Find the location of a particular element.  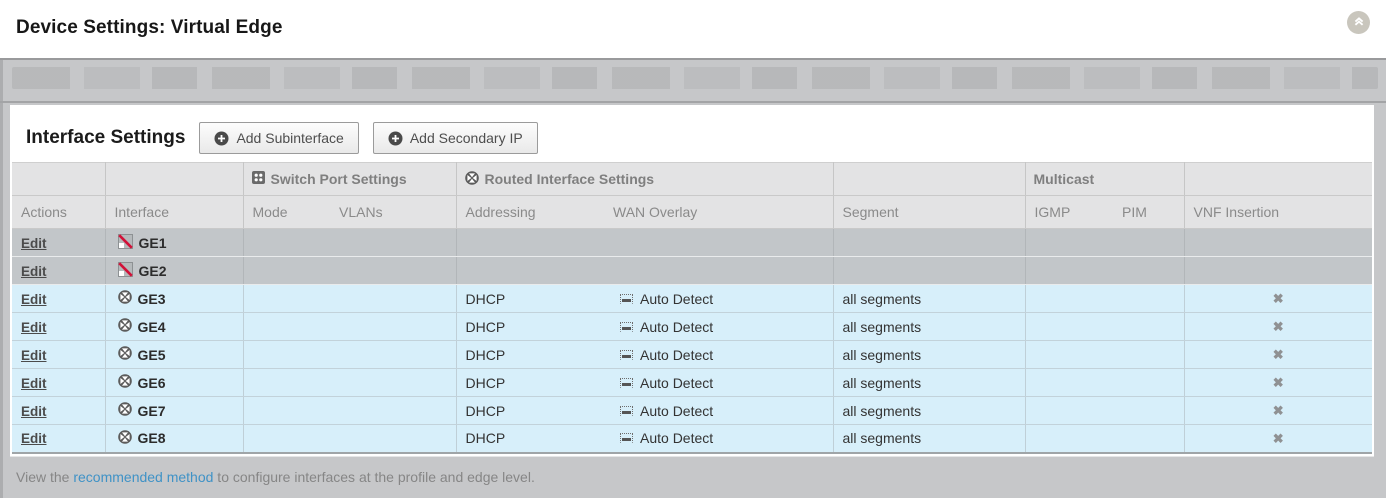

double-chevron-up-icon is located at coordinates (1359, 23).